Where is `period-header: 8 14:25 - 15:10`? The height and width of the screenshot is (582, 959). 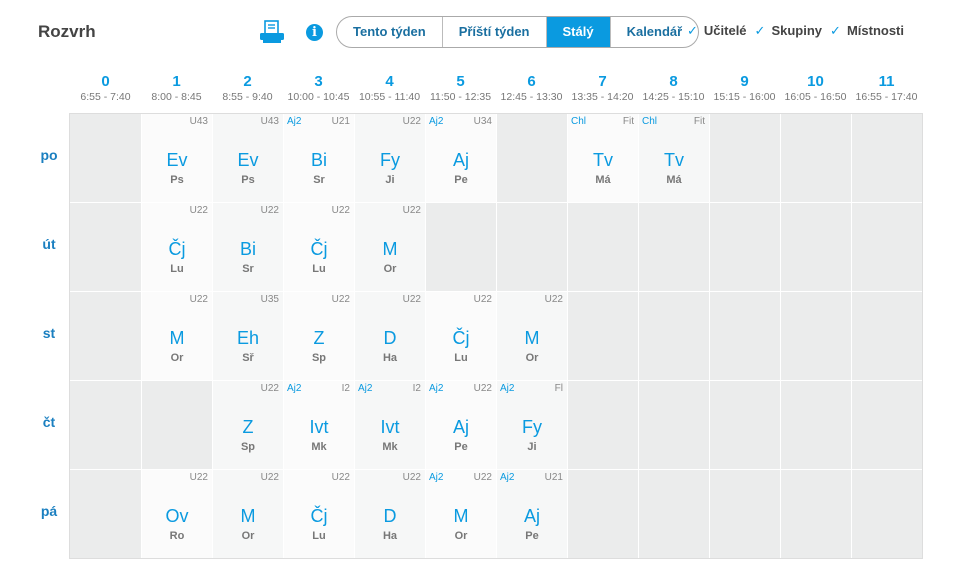 period-header: 8 14:25 - 15:10 is located at coordinates (673, 89).